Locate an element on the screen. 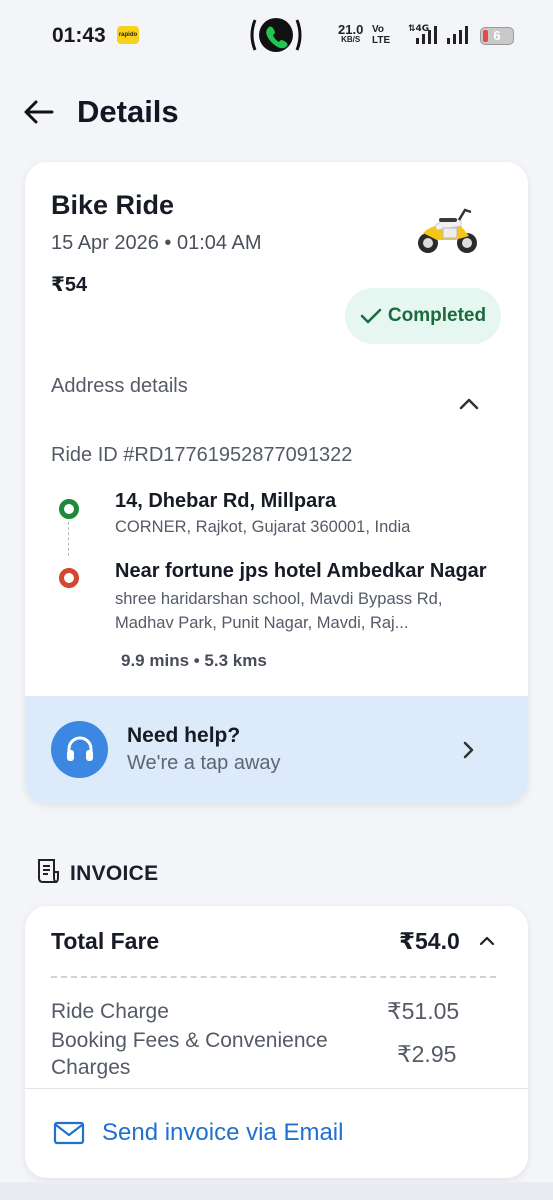  signal-icon is located at coordinates (457, 35).